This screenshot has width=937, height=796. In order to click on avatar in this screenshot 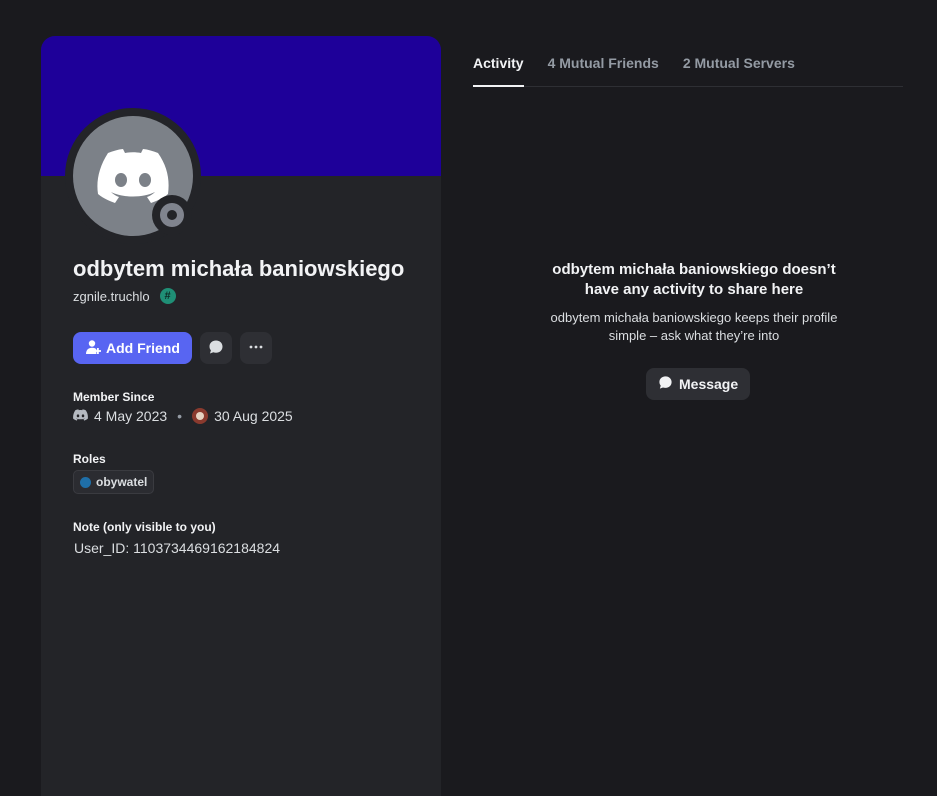, I will do `click(133, 176)`.